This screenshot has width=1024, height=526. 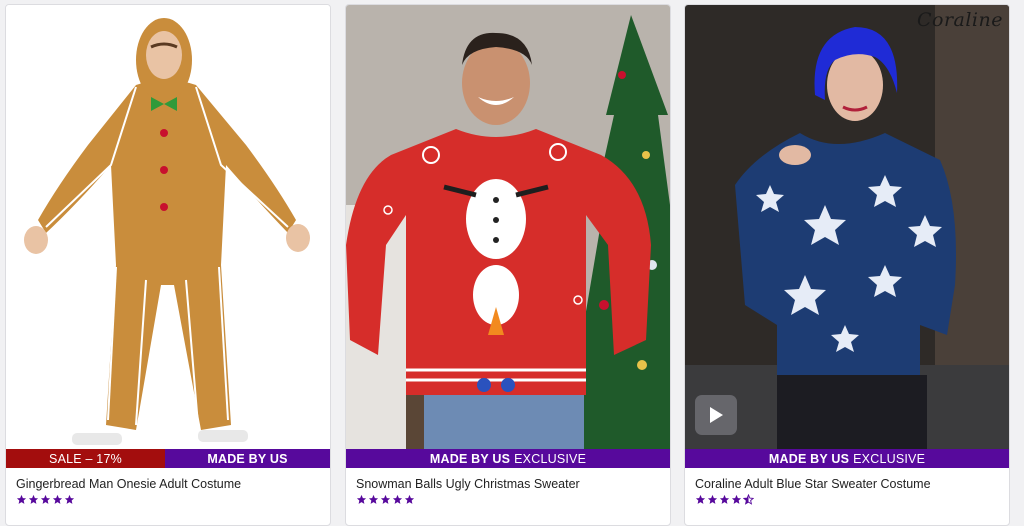 What do you see at coordinates (128, 484) in the screenshot?
I see `product-title: Gingerbread Man Onesie Adult Costume` at bounding box center [128, 484].